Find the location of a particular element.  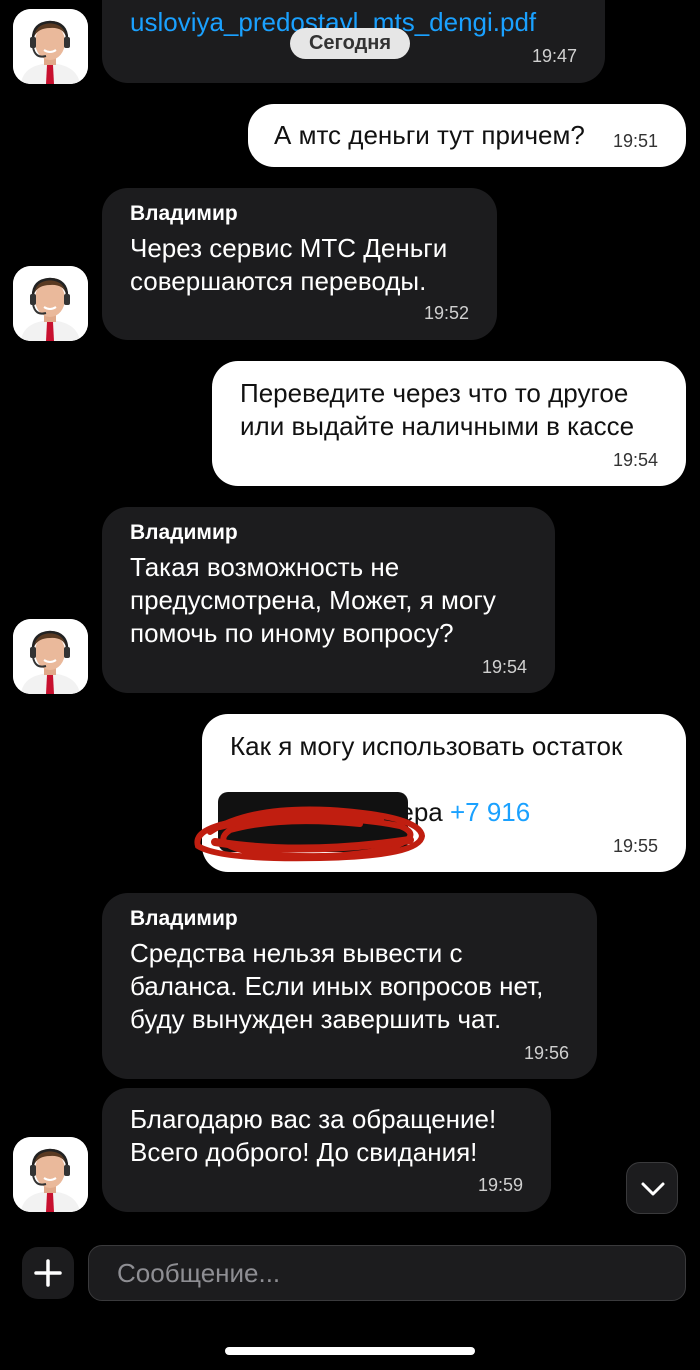

message-text-line1: Как я могу использовать остаток is located at coordinates (426, 746).